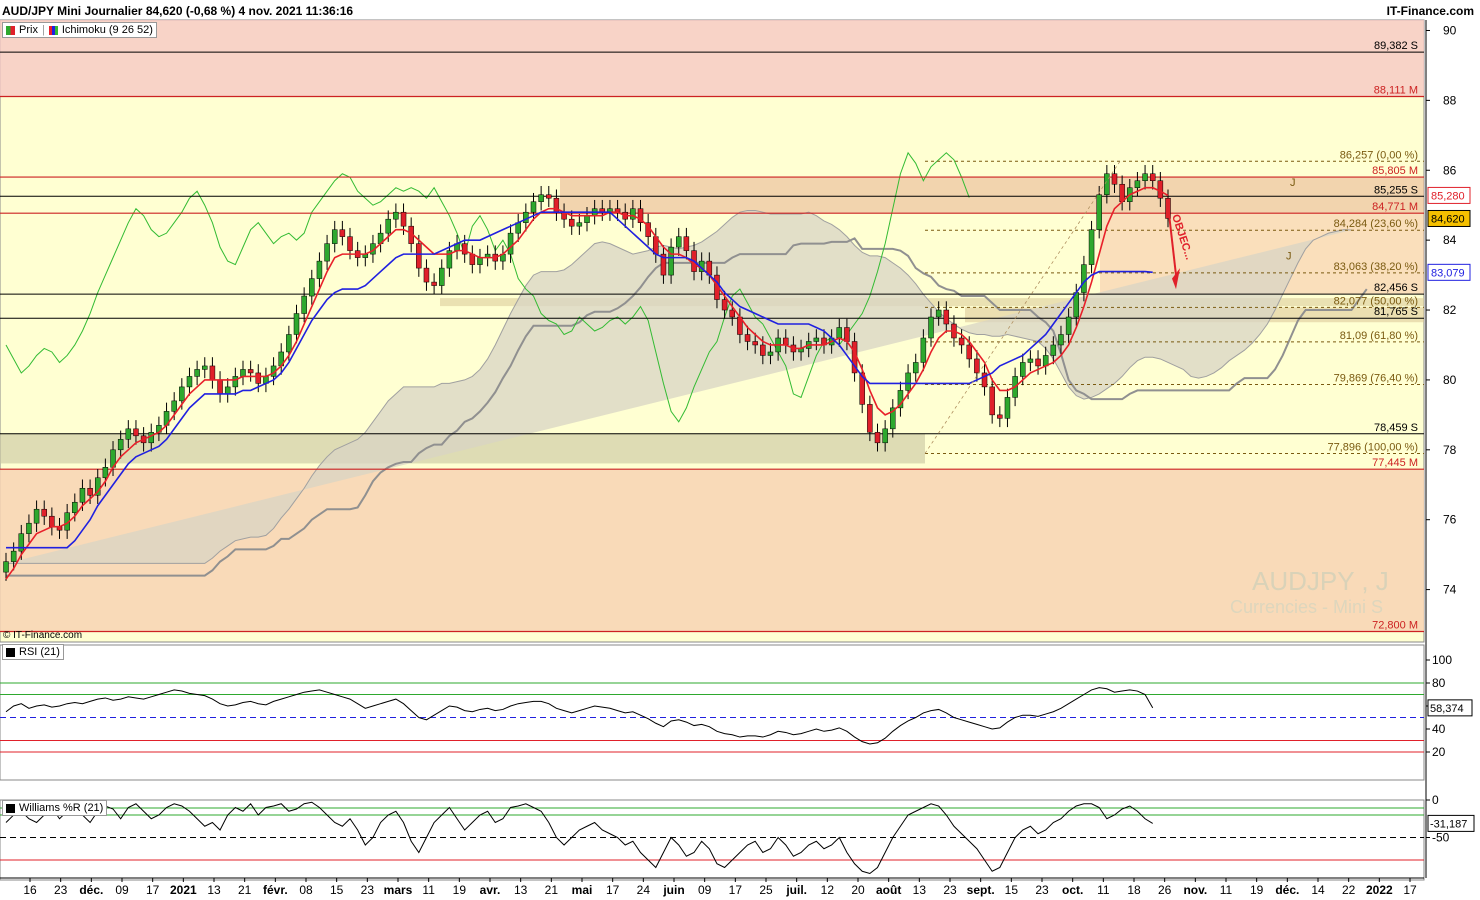 The width and height of the screenshot is (1480, 900). Describe the element at coordinates (644, 890) in the screenshot. I see `x-tick-label: 24` at that location.